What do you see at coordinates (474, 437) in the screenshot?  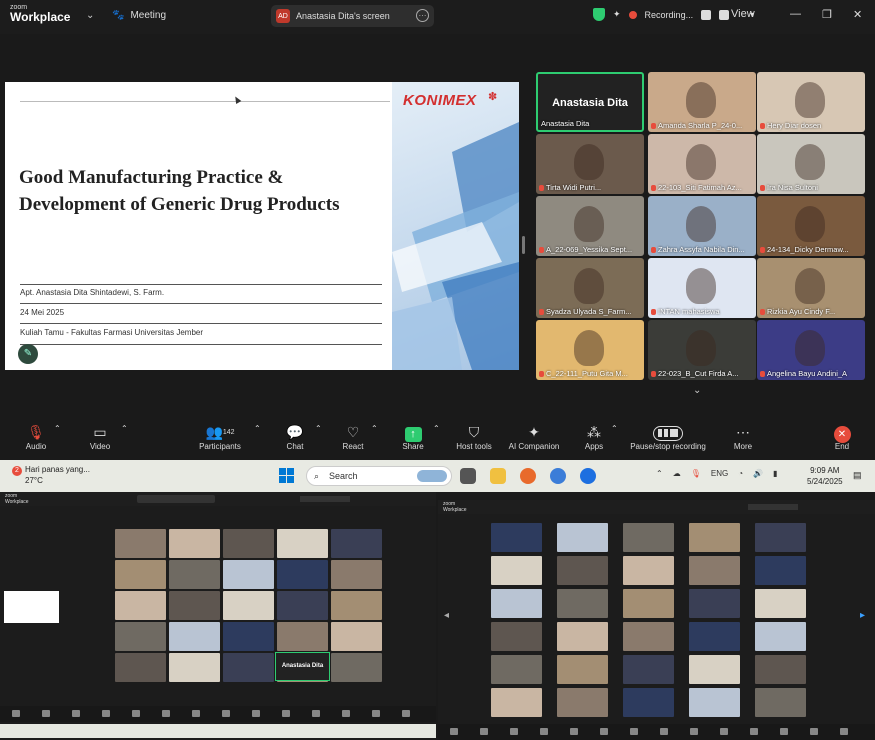 I see `host-tools-button: ⛉ Host tools` at bounding box center [474, 437].